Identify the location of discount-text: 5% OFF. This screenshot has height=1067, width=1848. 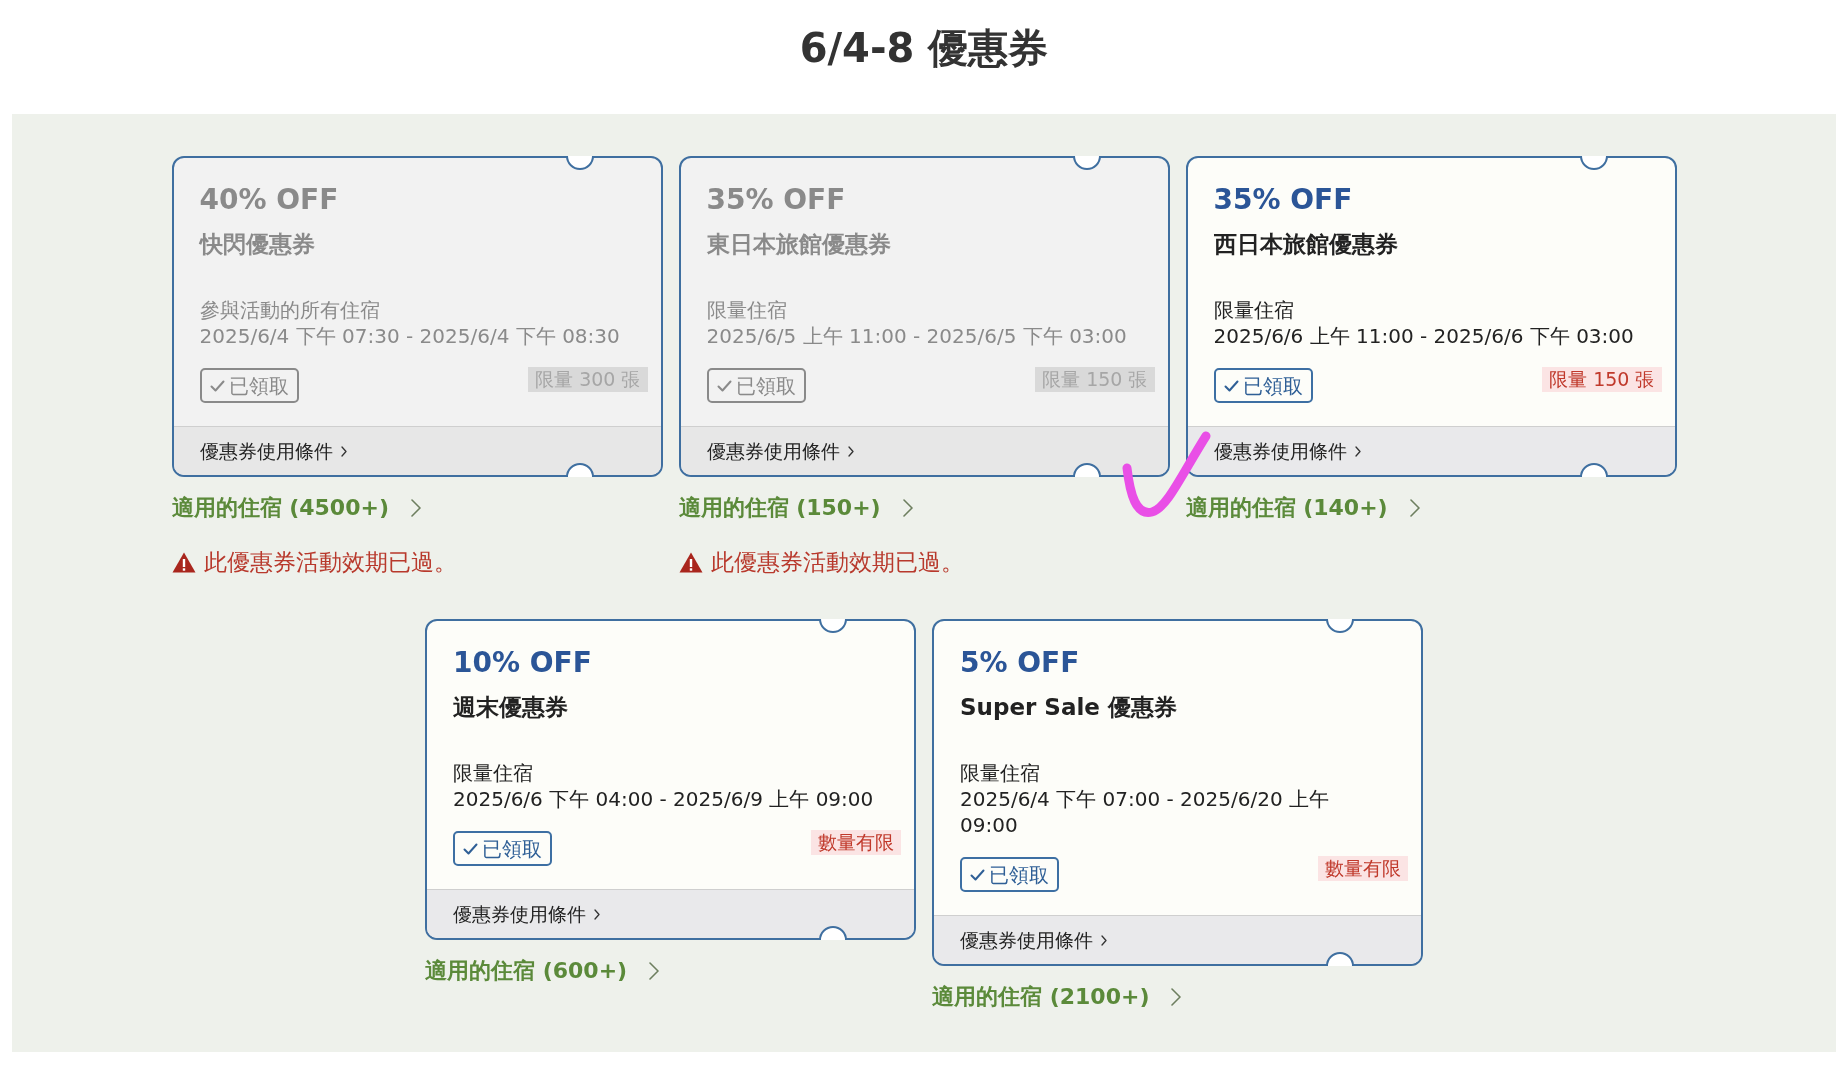
(1020, 663).